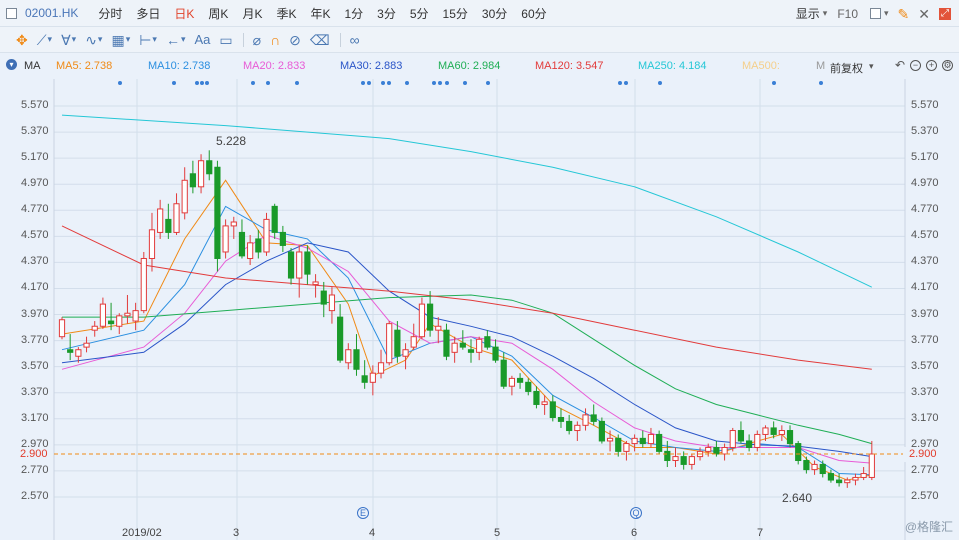 This screenshot has width=959, height=540. I want to click on tab-period-11: 30分, so click(494, 14).